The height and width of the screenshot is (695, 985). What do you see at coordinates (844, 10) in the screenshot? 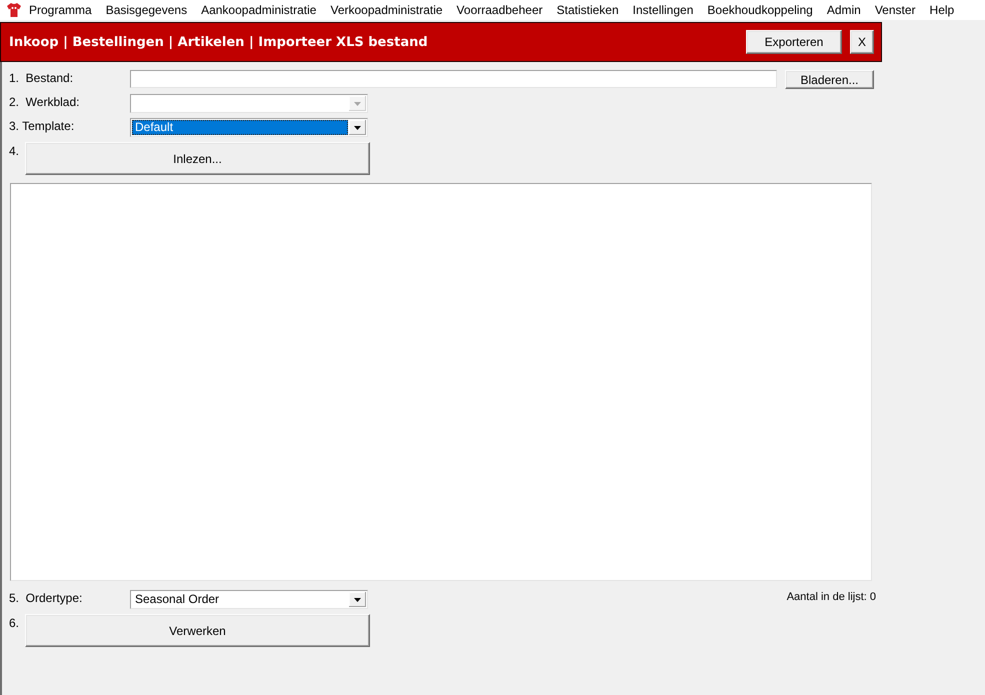
I see `menu-item: Admin` at bounding box center [844, 10].